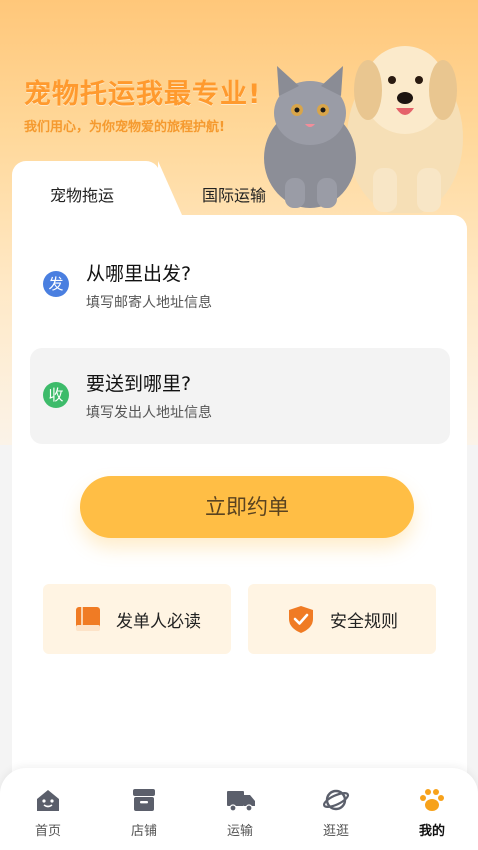  Describe the element at coordinates (48, 800) in the screenshot. I see `home-icon` at that location.